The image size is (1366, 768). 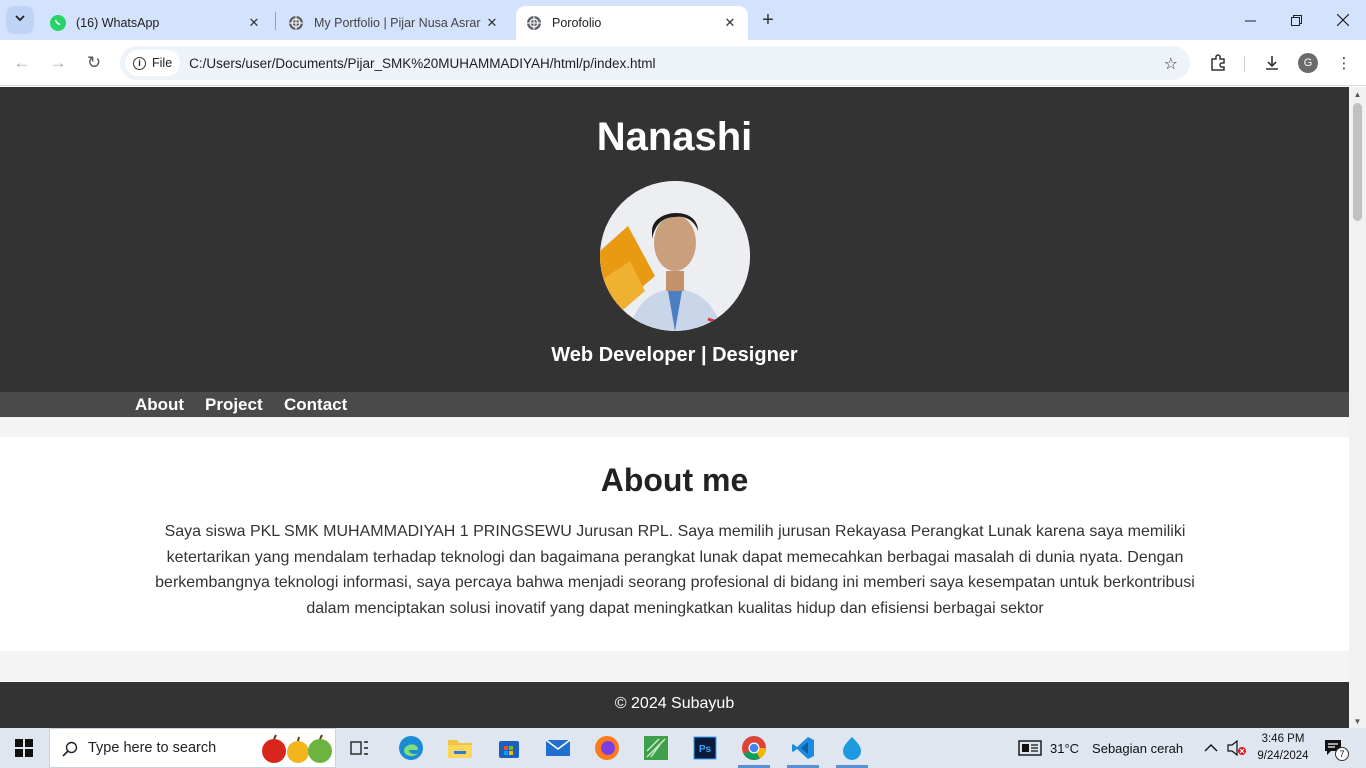 I want to click on profile-avatar: G, so click(x=1308, y=63).